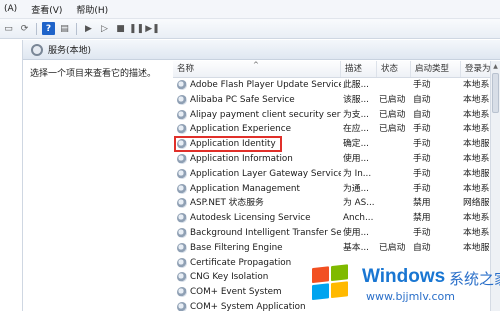  What do you see at coordinates (49, 9) in the screenshot?
I see `menu-item-view: 查看(V)` at bounding box center [49, 9].